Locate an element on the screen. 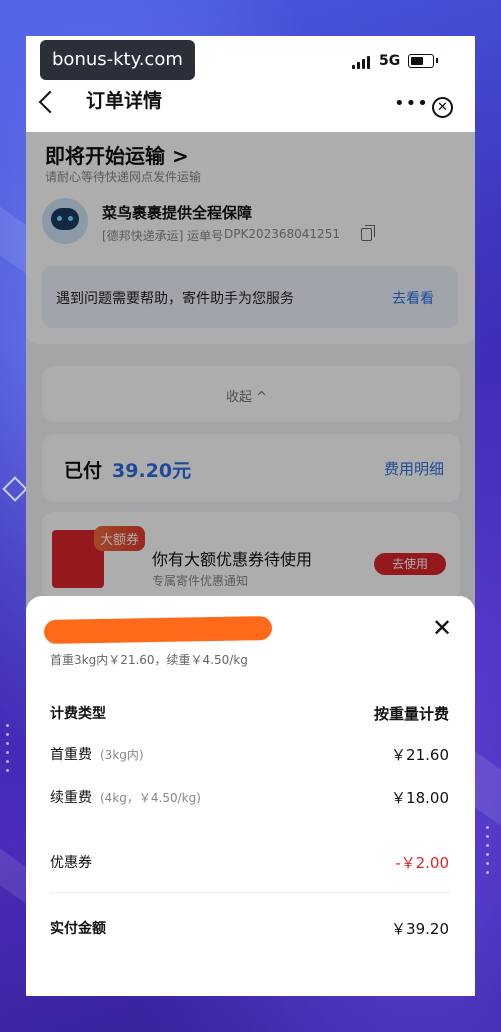 This screenshot has height=1032, width=501. fee-row-value: ￥21.60 is located at coordinates (420, 755).